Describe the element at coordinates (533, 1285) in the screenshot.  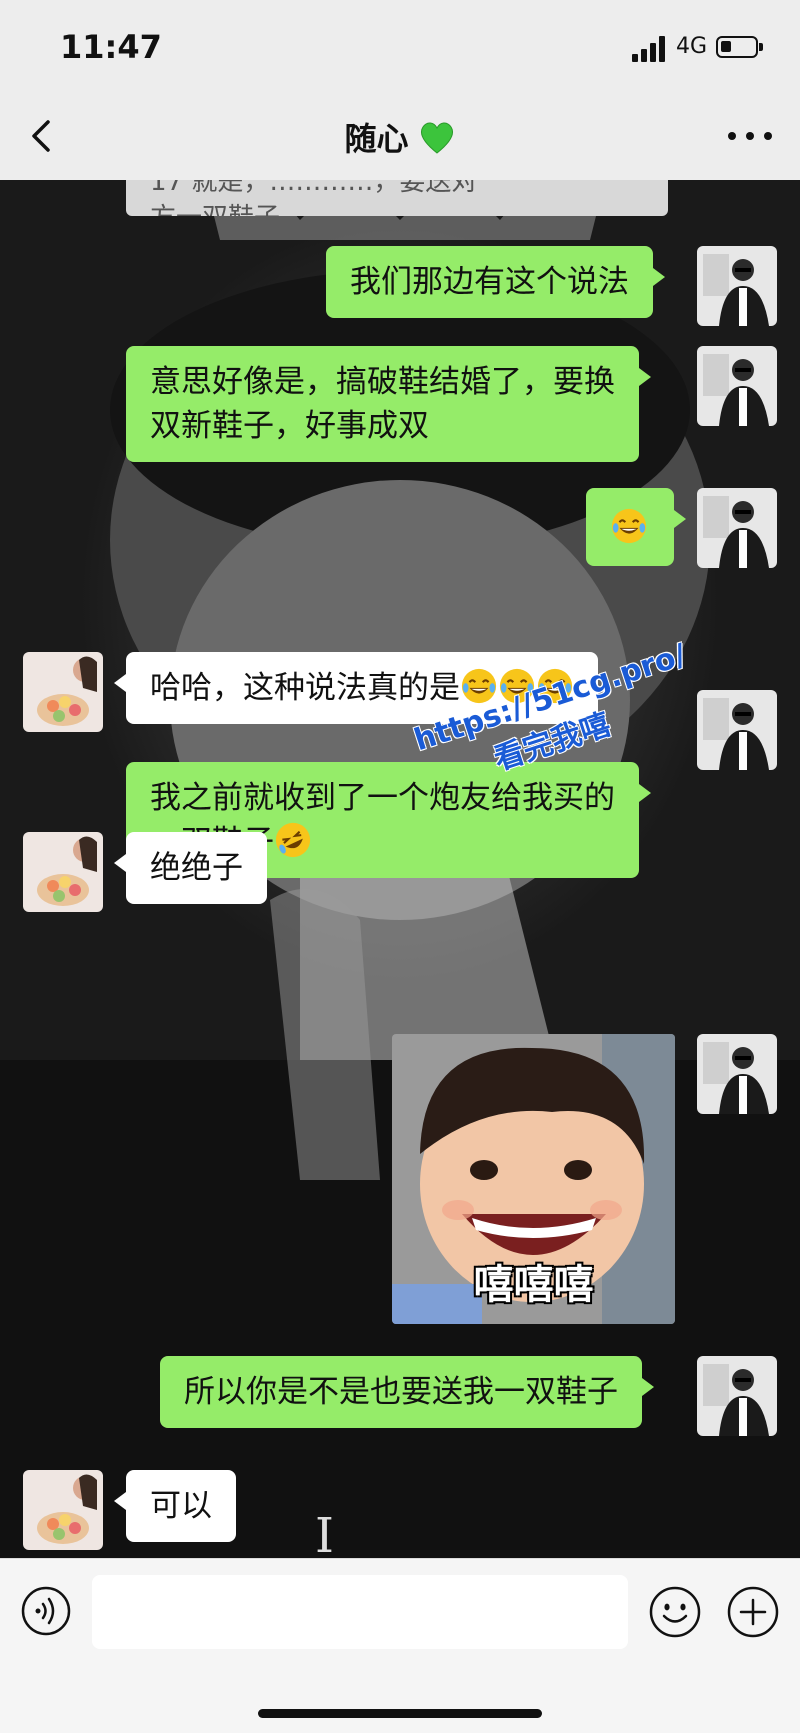
I see `sticker-caption: 嘻嘻嘻` at that location.